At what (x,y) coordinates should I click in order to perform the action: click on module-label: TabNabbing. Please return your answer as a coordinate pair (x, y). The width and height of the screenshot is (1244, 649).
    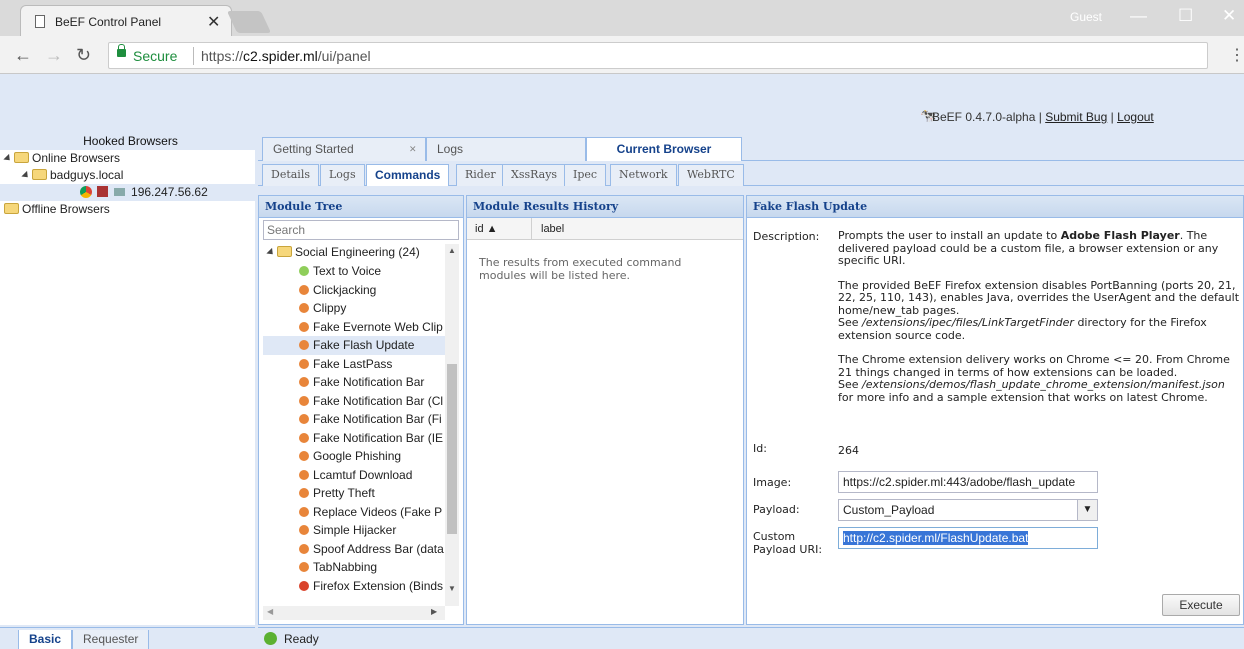
    Looking at the image, I should click on (345, 567).